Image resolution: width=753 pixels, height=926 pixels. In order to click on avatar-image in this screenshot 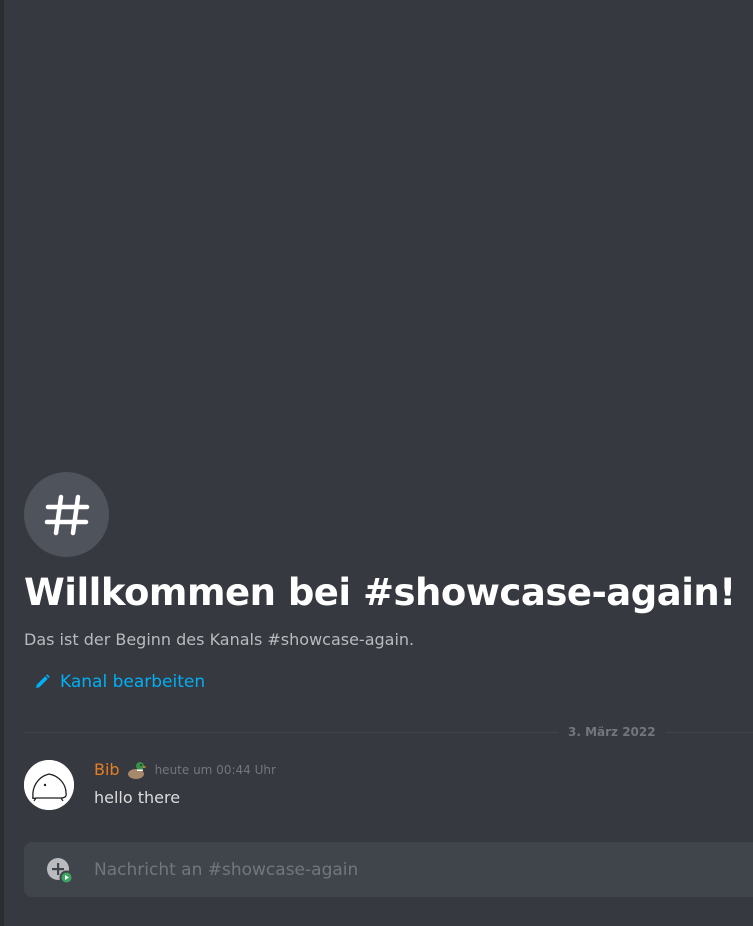, I will do `click(49, 785)`.